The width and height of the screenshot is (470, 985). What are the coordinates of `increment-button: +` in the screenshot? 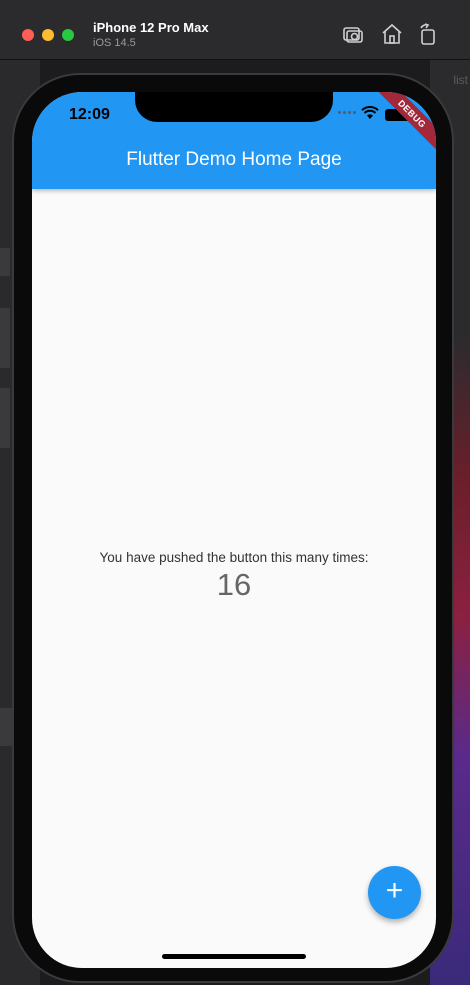 It's located at (394, 892).